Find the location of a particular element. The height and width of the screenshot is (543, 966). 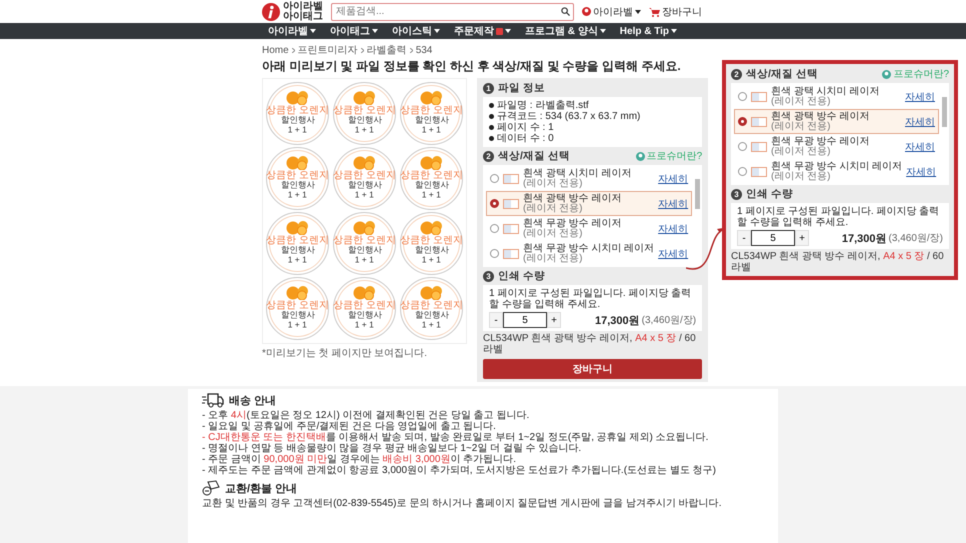

unit-price: (3,460원/장) is located at coordinates (915, 238).